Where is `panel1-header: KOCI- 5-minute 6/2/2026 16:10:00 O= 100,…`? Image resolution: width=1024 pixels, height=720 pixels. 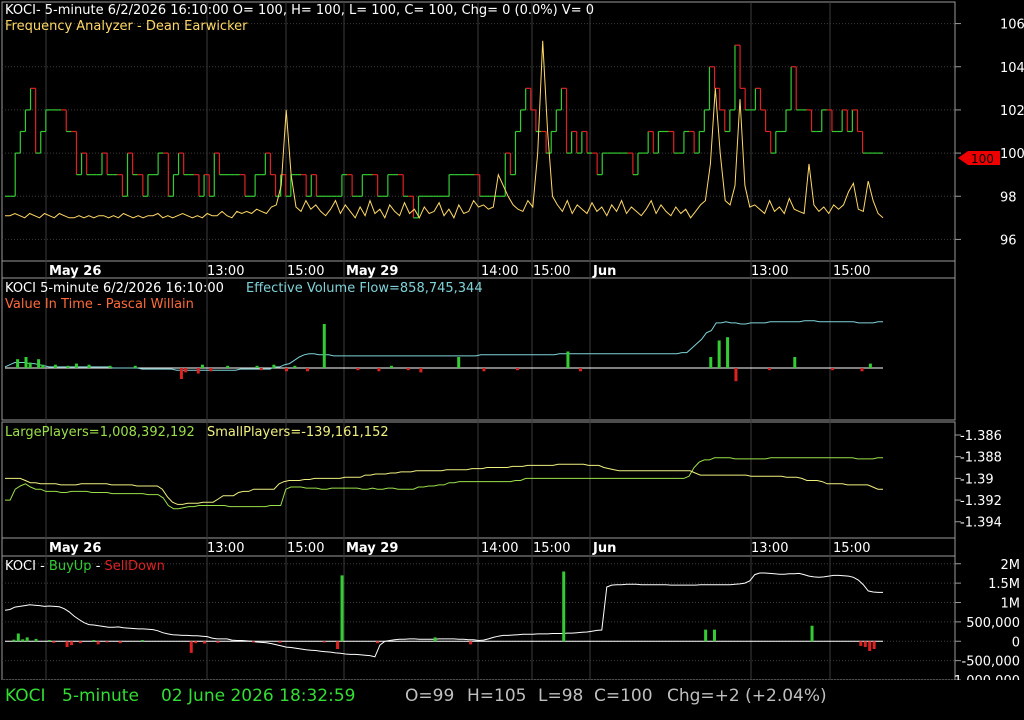 panel1-header: KOCI- 5-minute 6/2/2026 16:10:00 O= 100,… is located at coordinates (299, 10).